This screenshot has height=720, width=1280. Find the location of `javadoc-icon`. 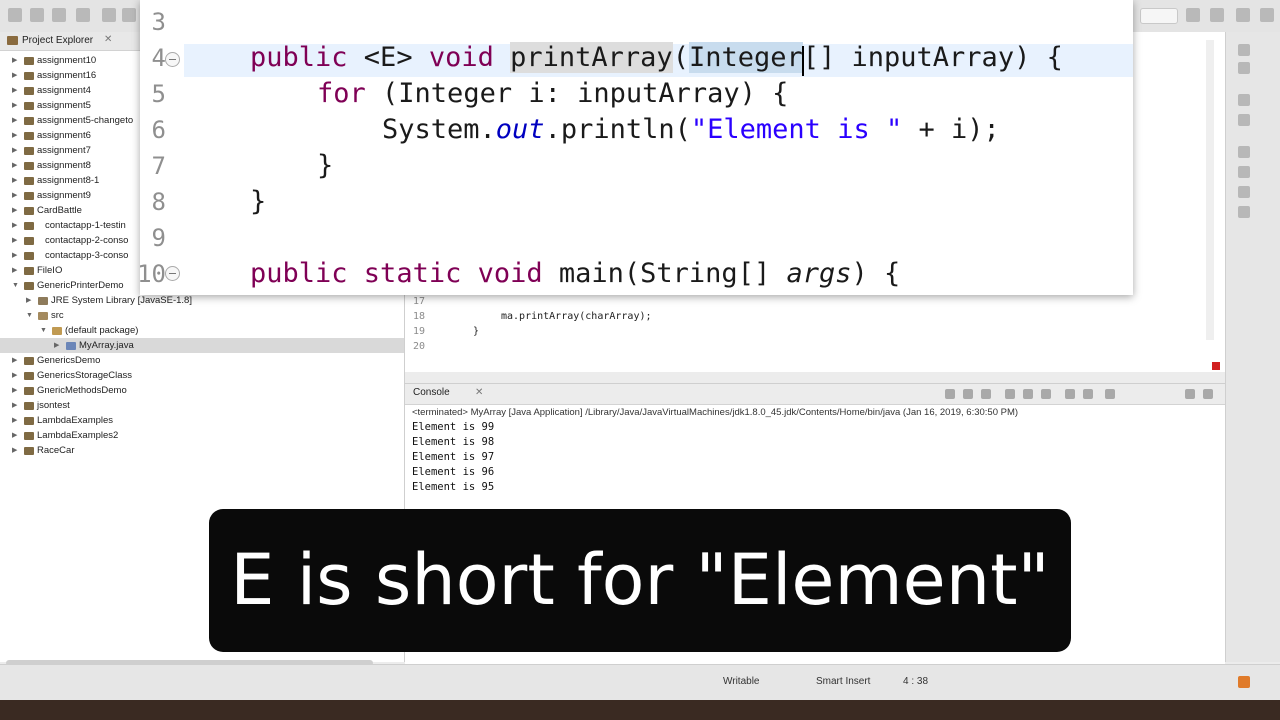

javadoc-icon is located at coordinates (1244, 172).